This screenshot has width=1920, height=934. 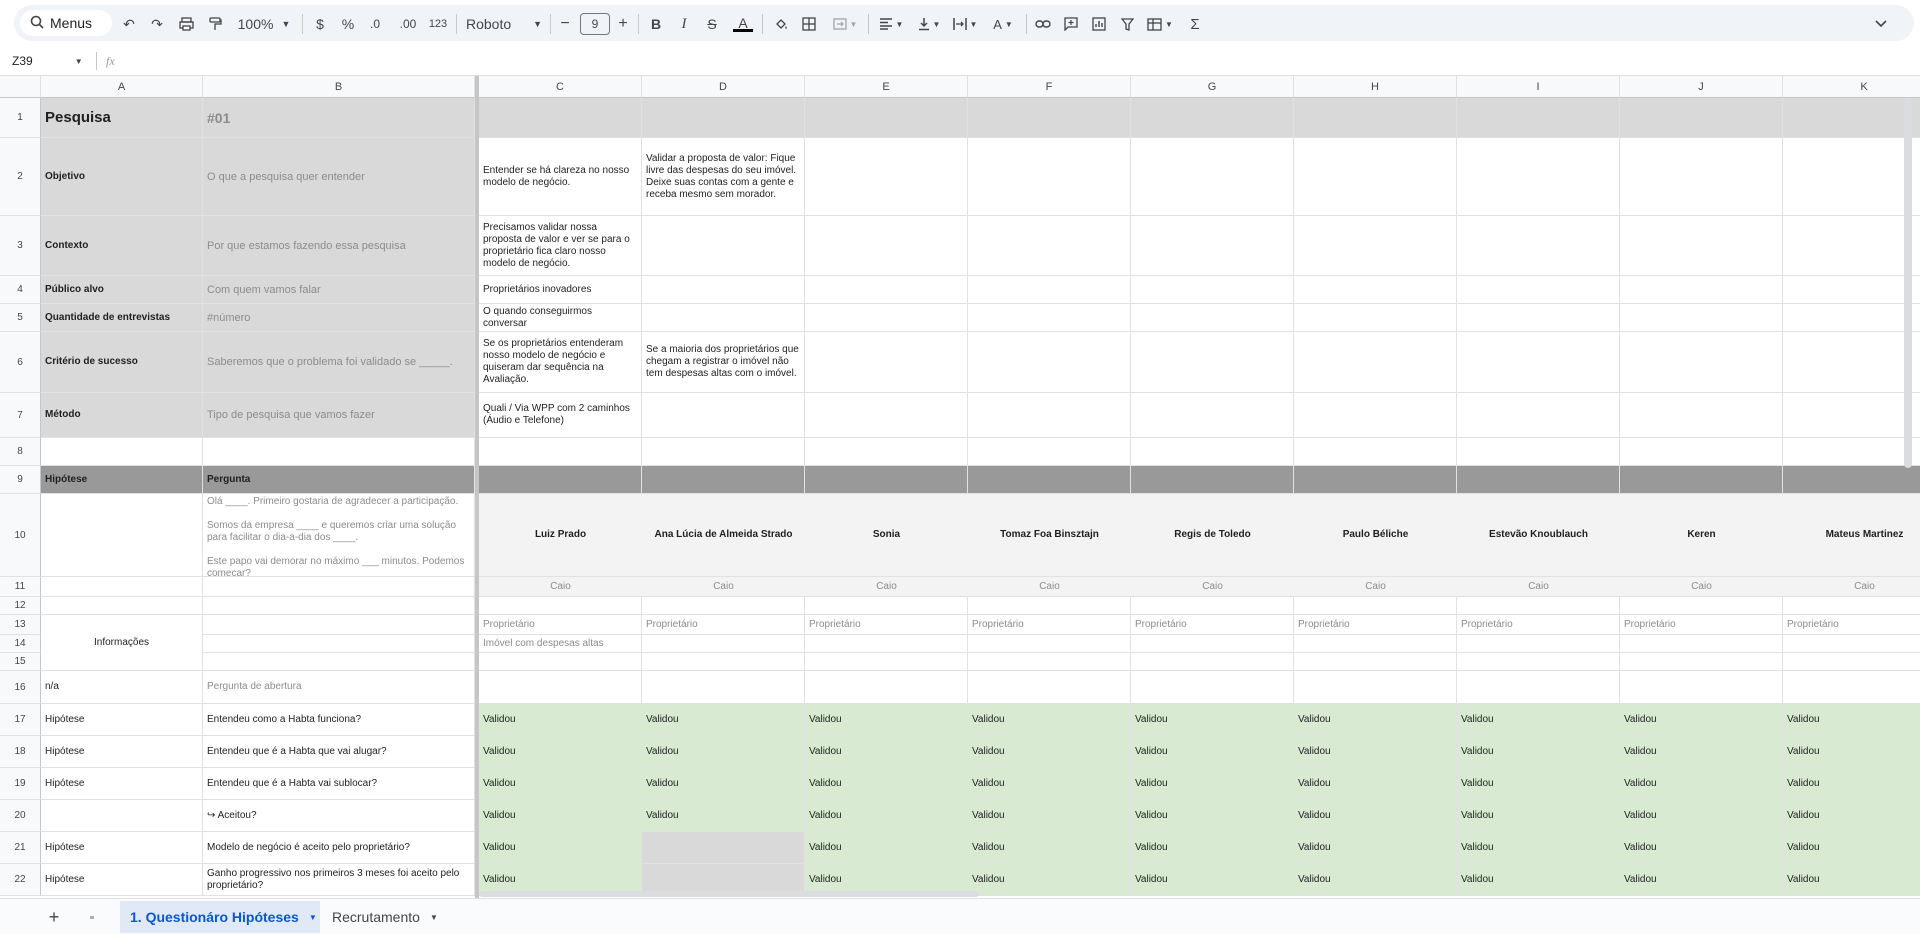 What do you see at coordinates (157, 24) in the screenshot?
I see `redo-icon: ↷` at bounding box center [157, 24].